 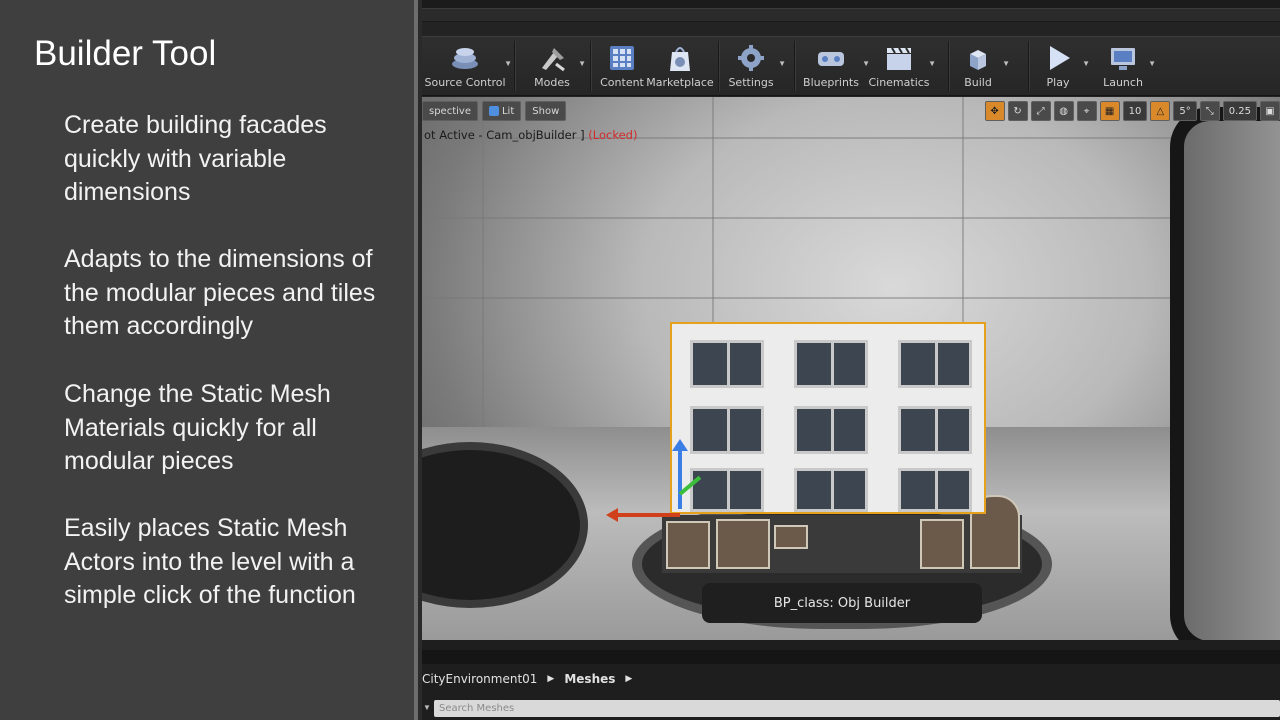 I want to click on transform-gizmo-z, so click(x=680, y=474).